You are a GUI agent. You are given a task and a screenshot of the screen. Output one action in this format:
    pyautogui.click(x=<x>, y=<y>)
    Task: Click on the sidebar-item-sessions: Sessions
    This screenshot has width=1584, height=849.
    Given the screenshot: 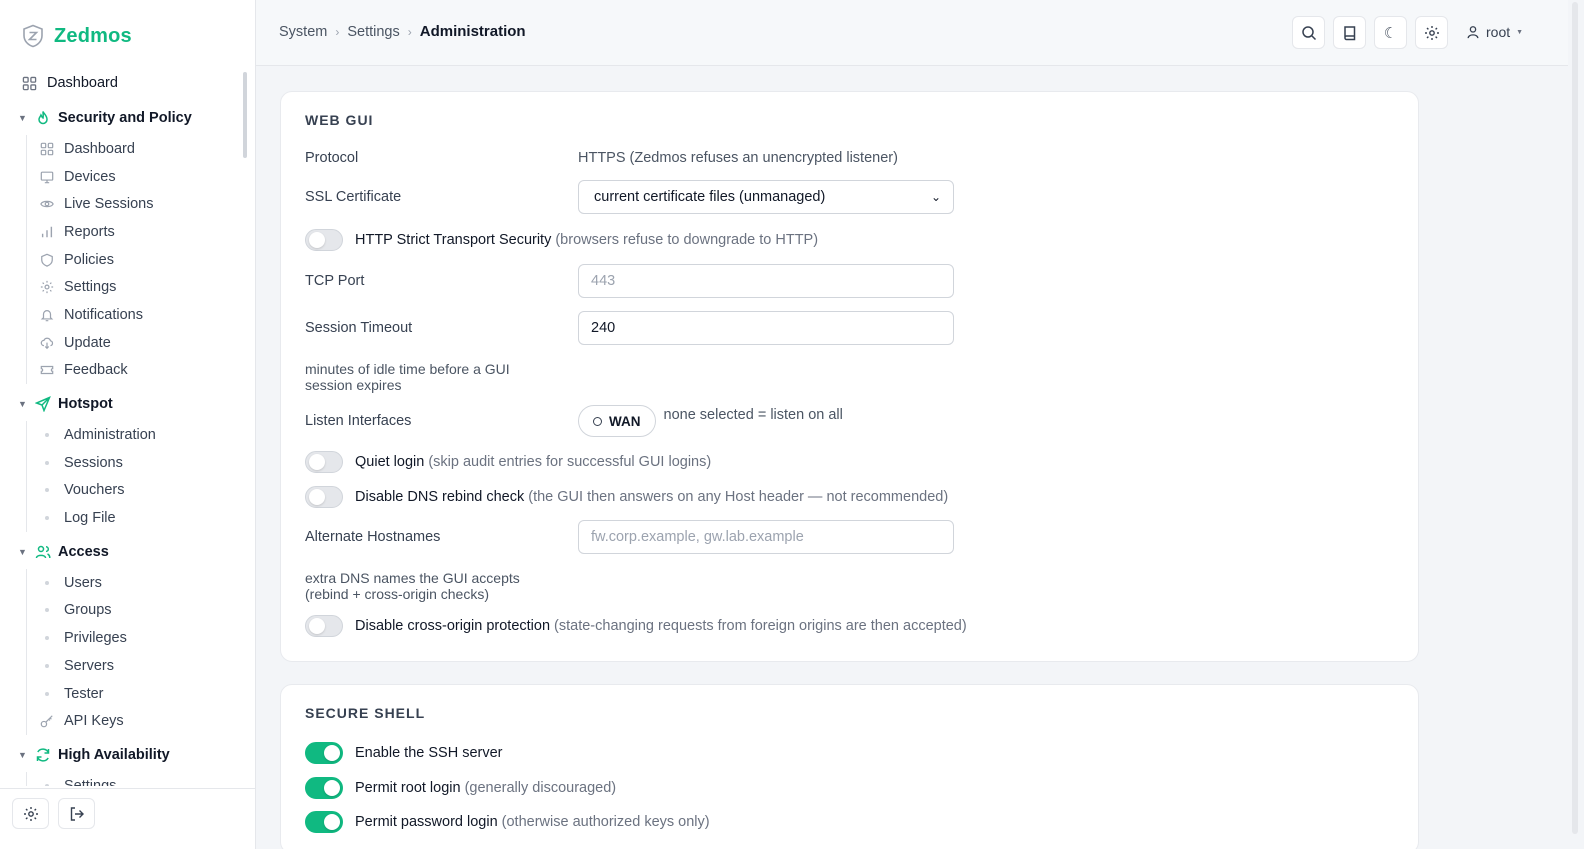 What is the action you would take?
    pyautogui.click(x=137, y=463)
    